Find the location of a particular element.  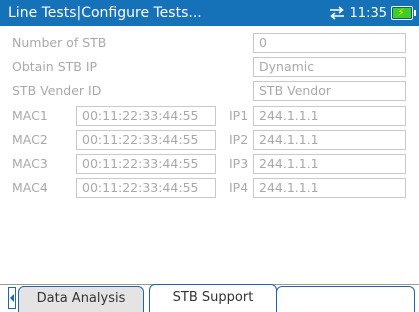

ip2-field: 244.1.1.1 is located at coordinates (329, 140).